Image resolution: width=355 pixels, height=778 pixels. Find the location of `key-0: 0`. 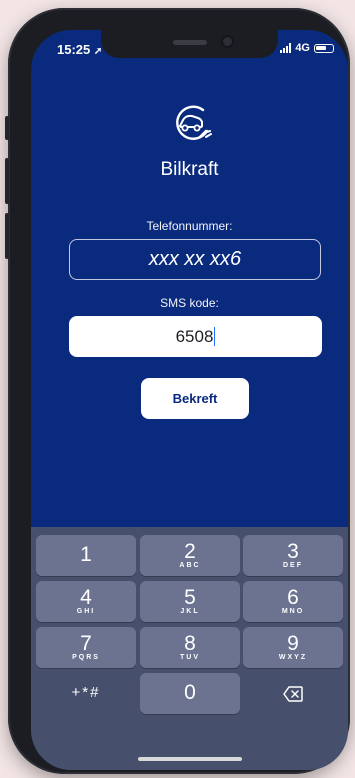

key-0: 0 is located at coordinates (190, 693).